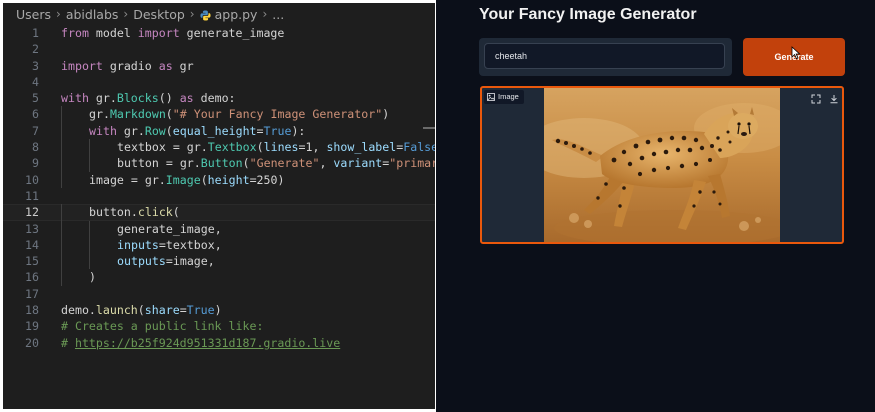 The height and width of the screenshot is (412, 875). I want to click on code-line: 18 demo.launch(share=True), so click(219, 310).